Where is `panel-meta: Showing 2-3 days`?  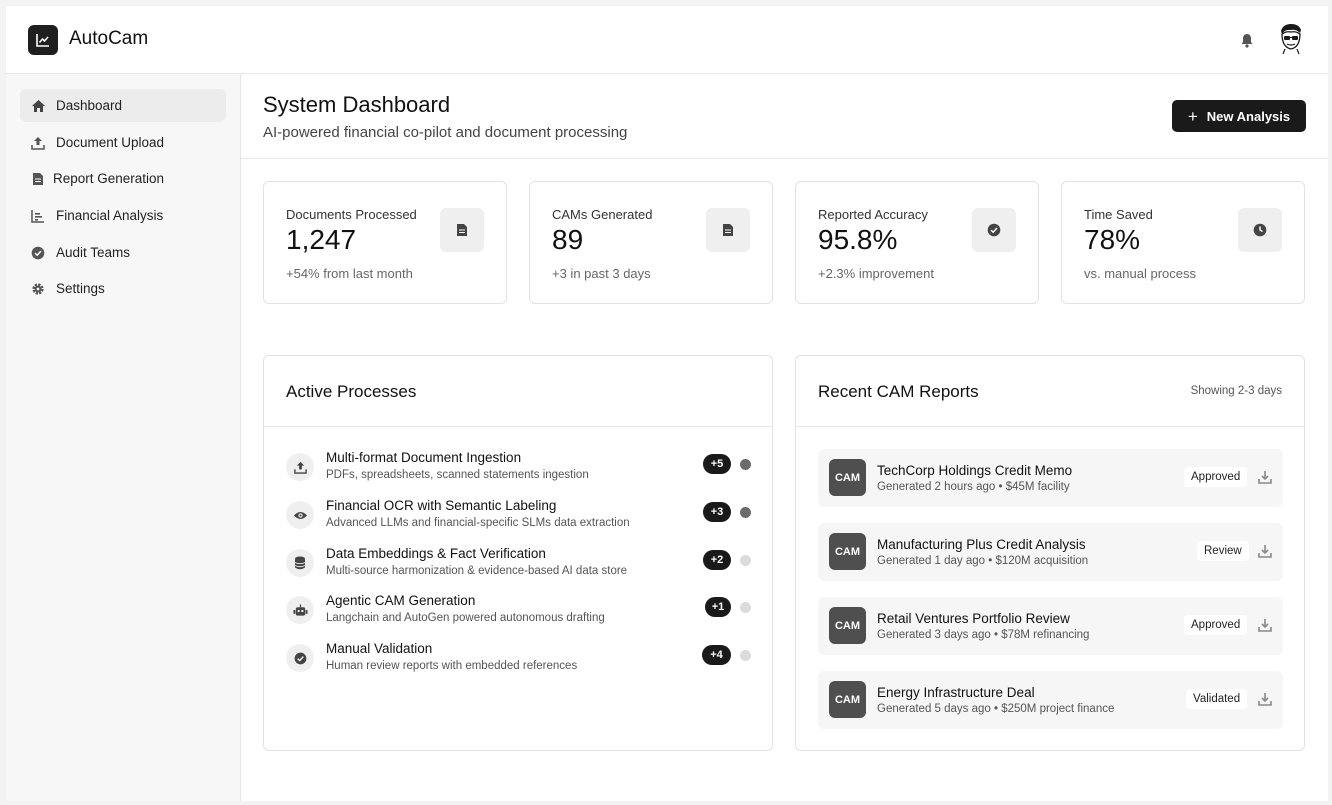
panel-meta: Showing 2-3 days is located at coordinates (1236, 391).